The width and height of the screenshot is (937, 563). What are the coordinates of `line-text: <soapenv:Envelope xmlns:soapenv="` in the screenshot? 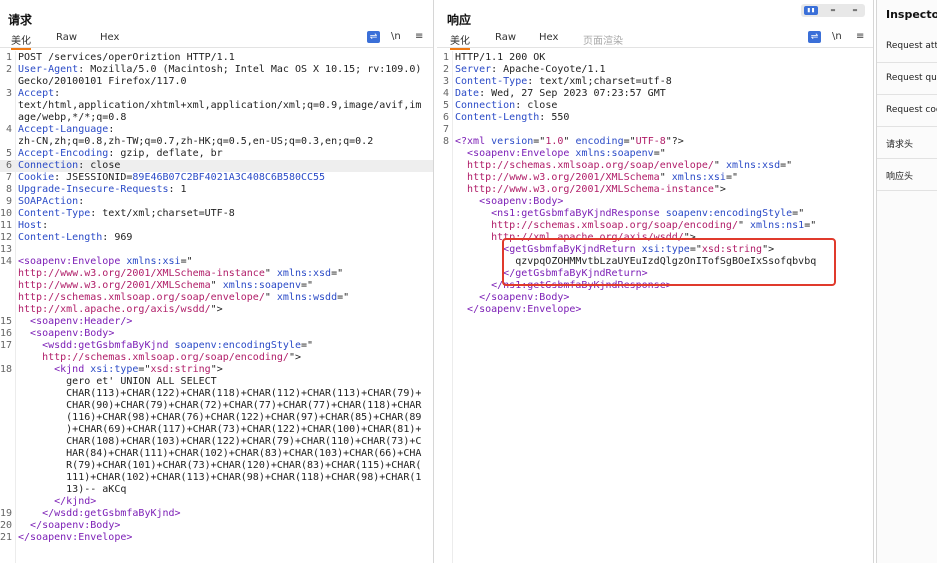 It's located at (560, 154).